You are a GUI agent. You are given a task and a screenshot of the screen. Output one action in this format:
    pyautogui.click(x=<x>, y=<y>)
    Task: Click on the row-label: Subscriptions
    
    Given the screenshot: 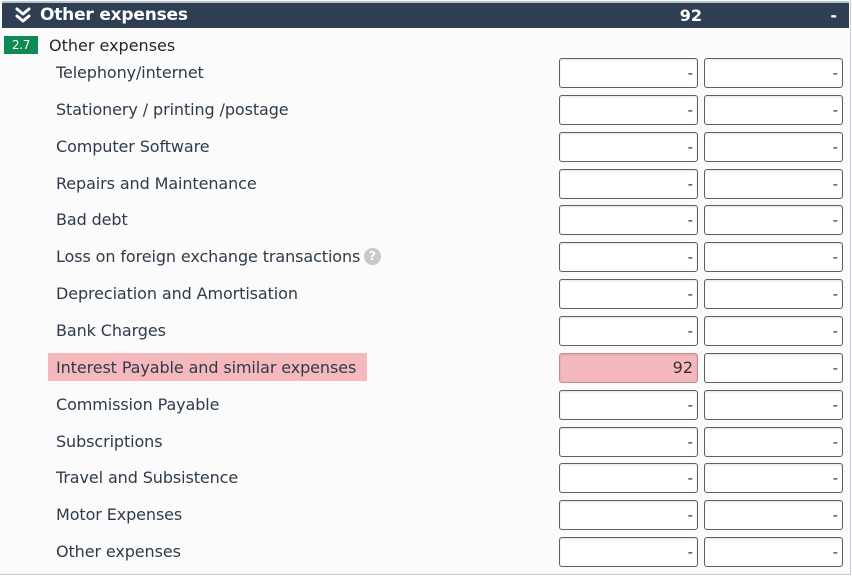 What is the action you would take?
    pyautogui.click(x=109, y=441)
    